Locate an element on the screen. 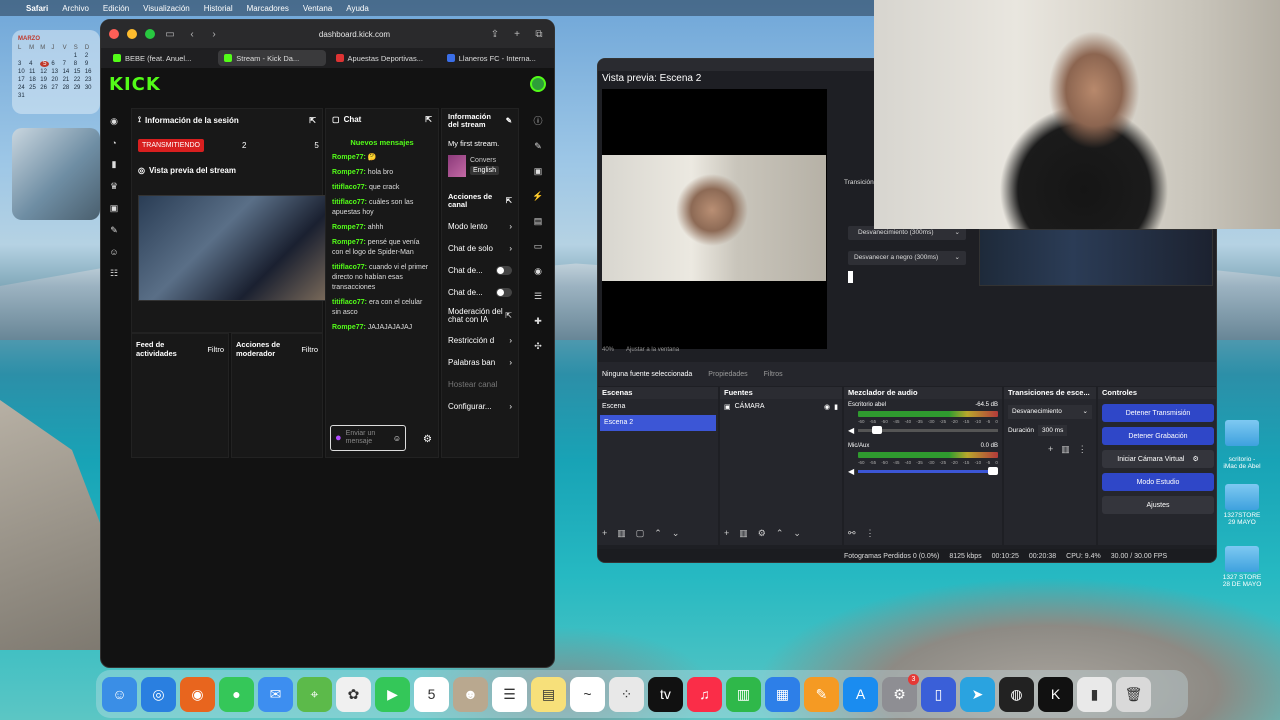 The height and width of the screenshot is (720, 1280). tv-icon: tv is located at coordinates (665, 694).